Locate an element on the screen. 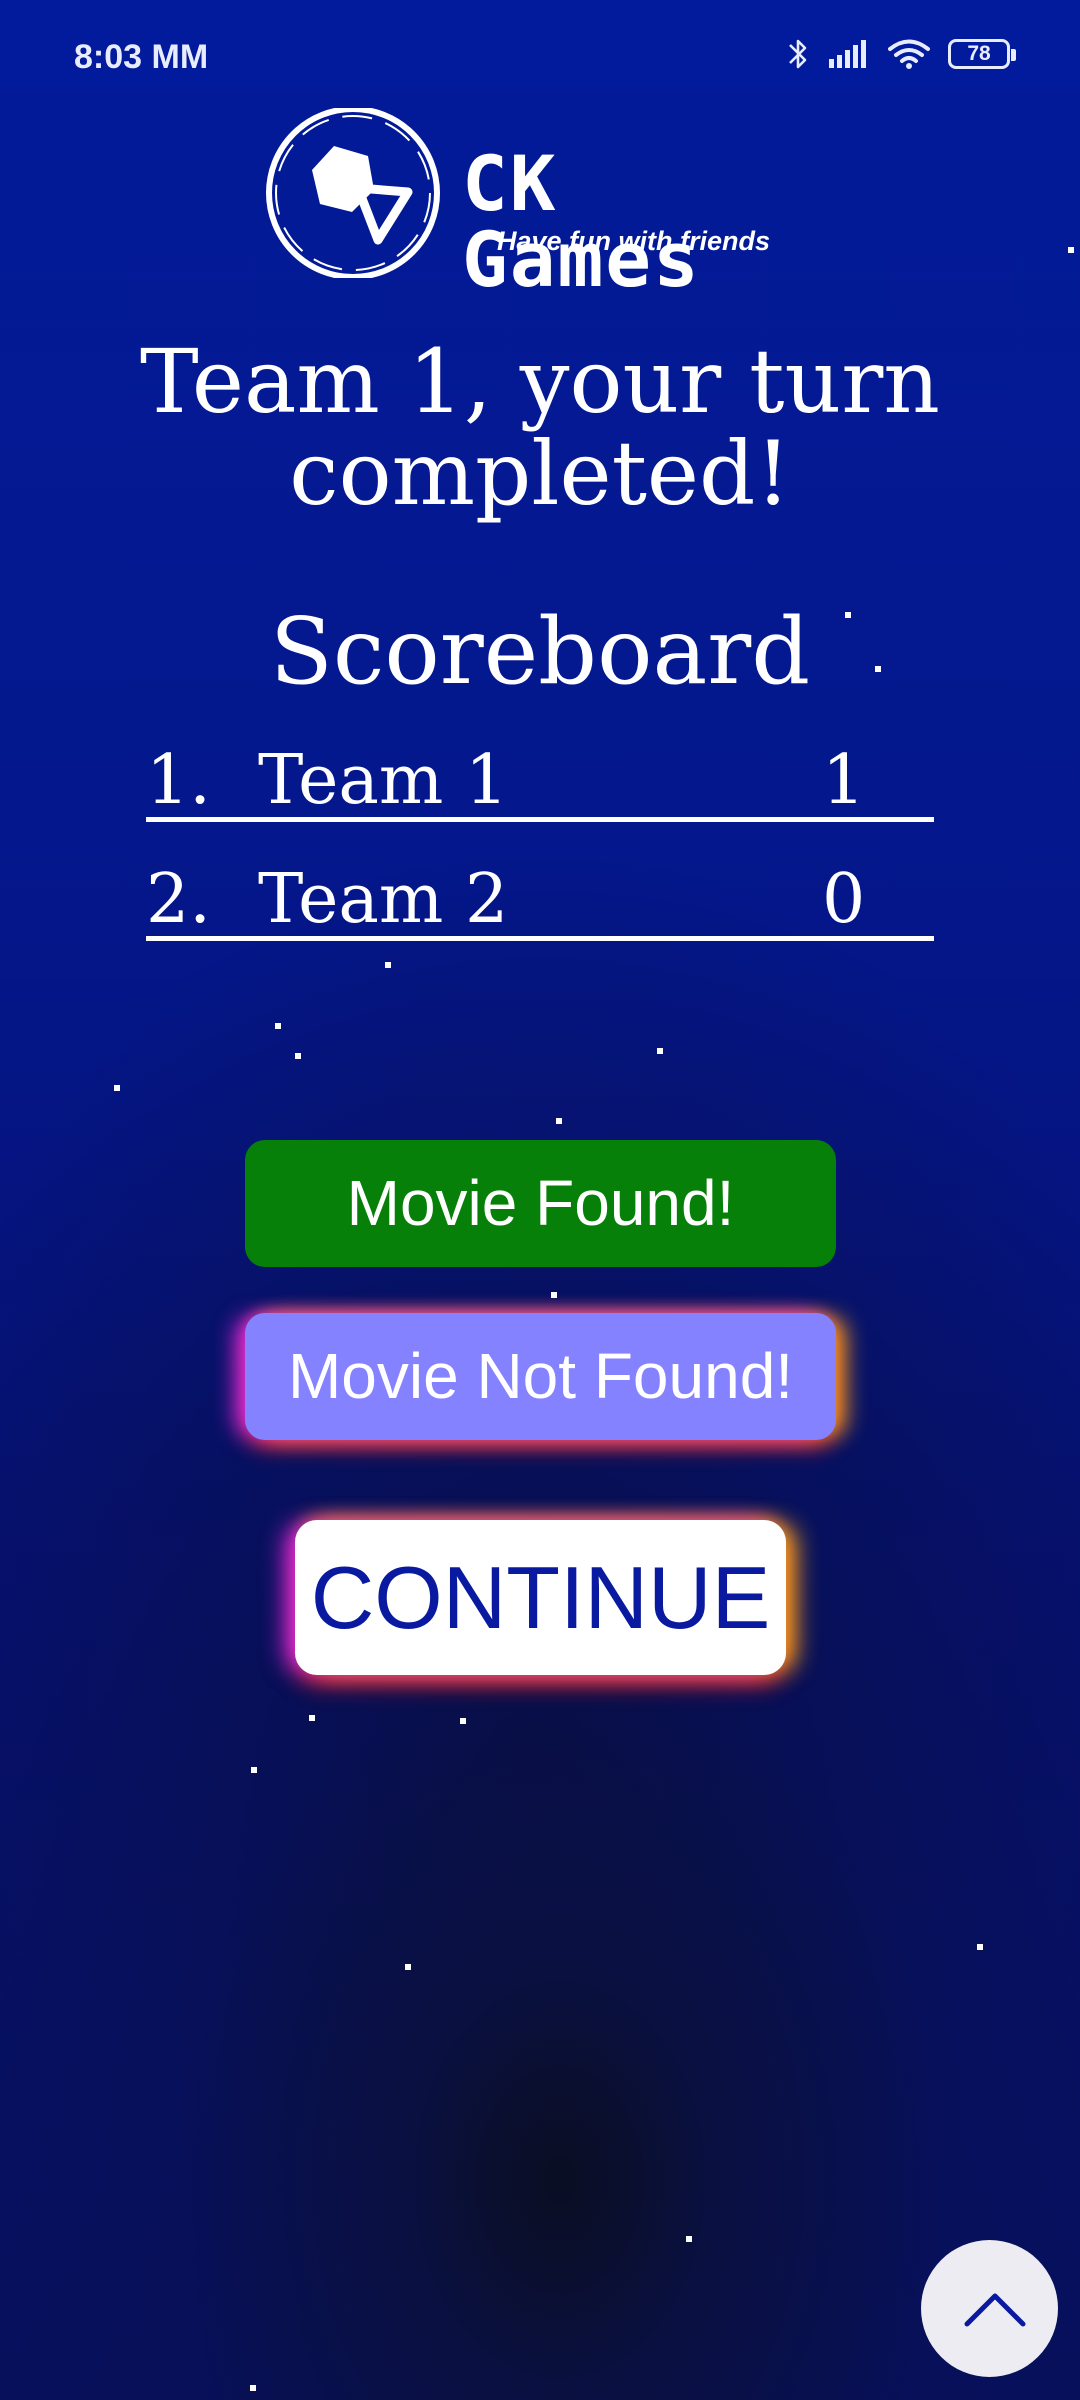 The width and height of the screenshot is (1080, 2400). scoreboard-table: 1. Team 1 1 2. Team 2 0 is located at coordinates (540, 854).